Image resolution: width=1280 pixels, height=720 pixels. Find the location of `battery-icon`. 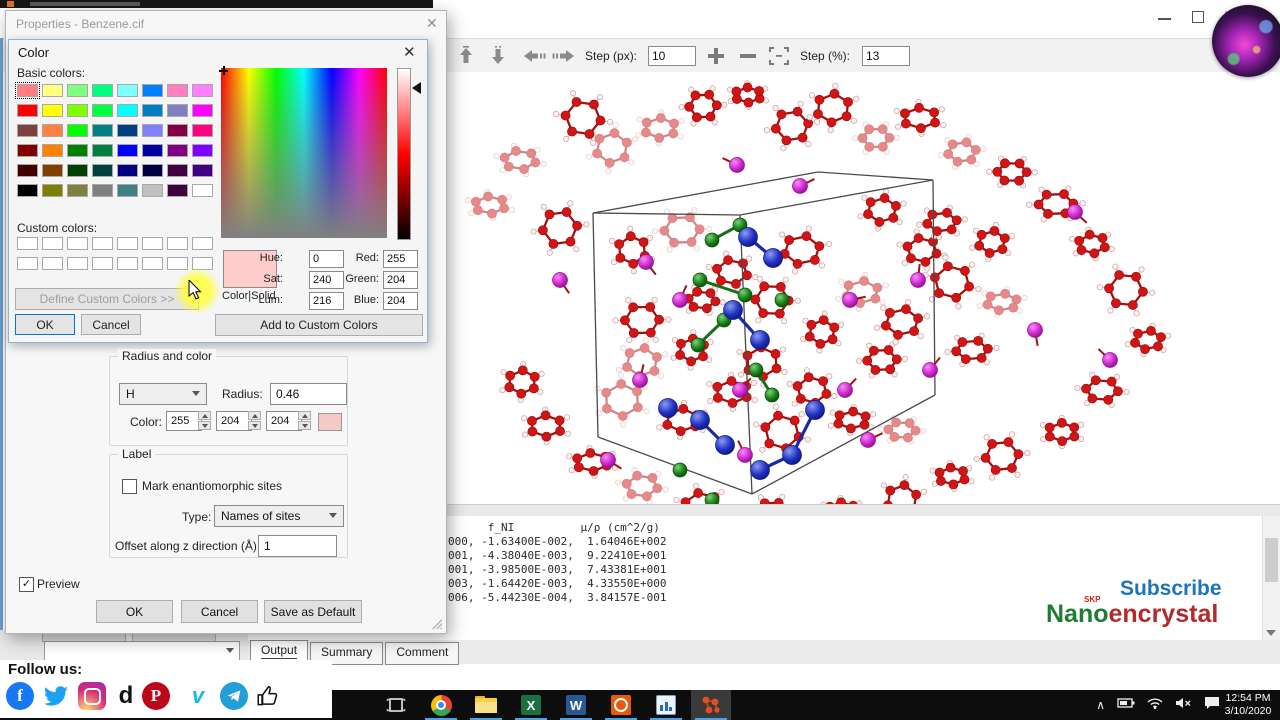

battery-icon is located at coordinates (1126, 705).